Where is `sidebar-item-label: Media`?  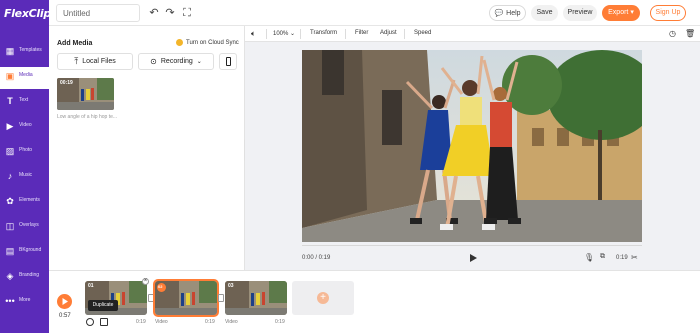
sidebar-item-label: Media is located at coordinates (26, 75).